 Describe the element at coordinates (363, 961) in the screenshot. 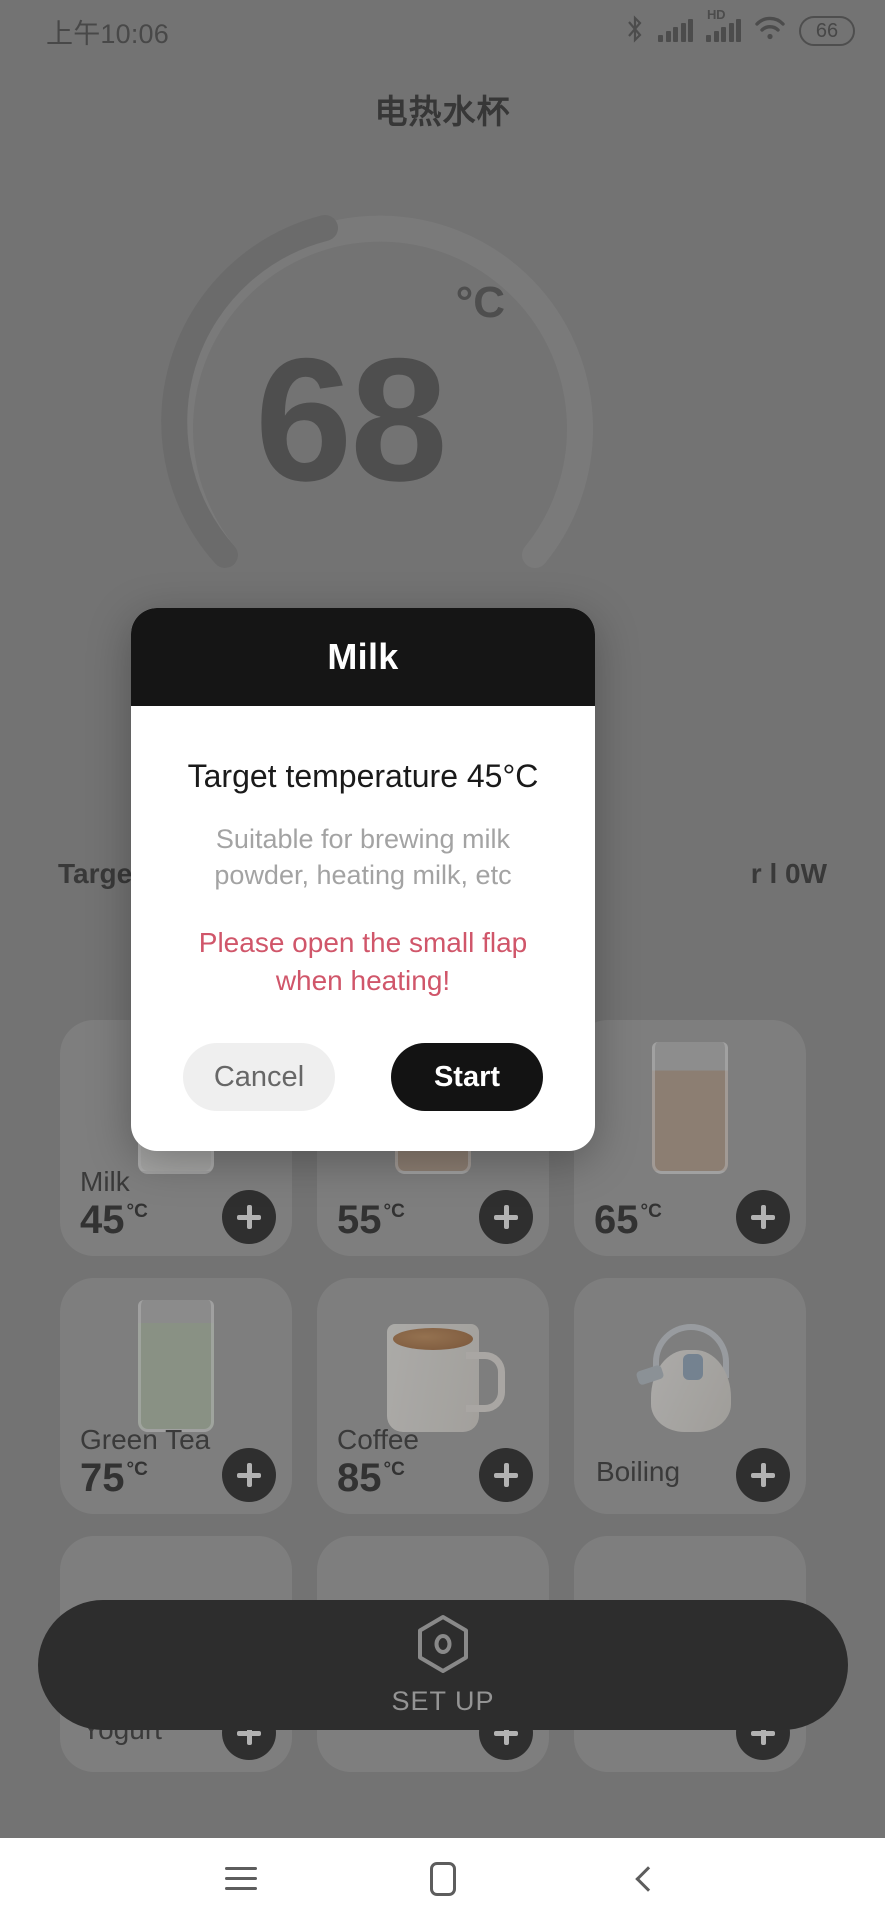

I see `dialog-warning-text: Please open the small flap when heating!` at that location.